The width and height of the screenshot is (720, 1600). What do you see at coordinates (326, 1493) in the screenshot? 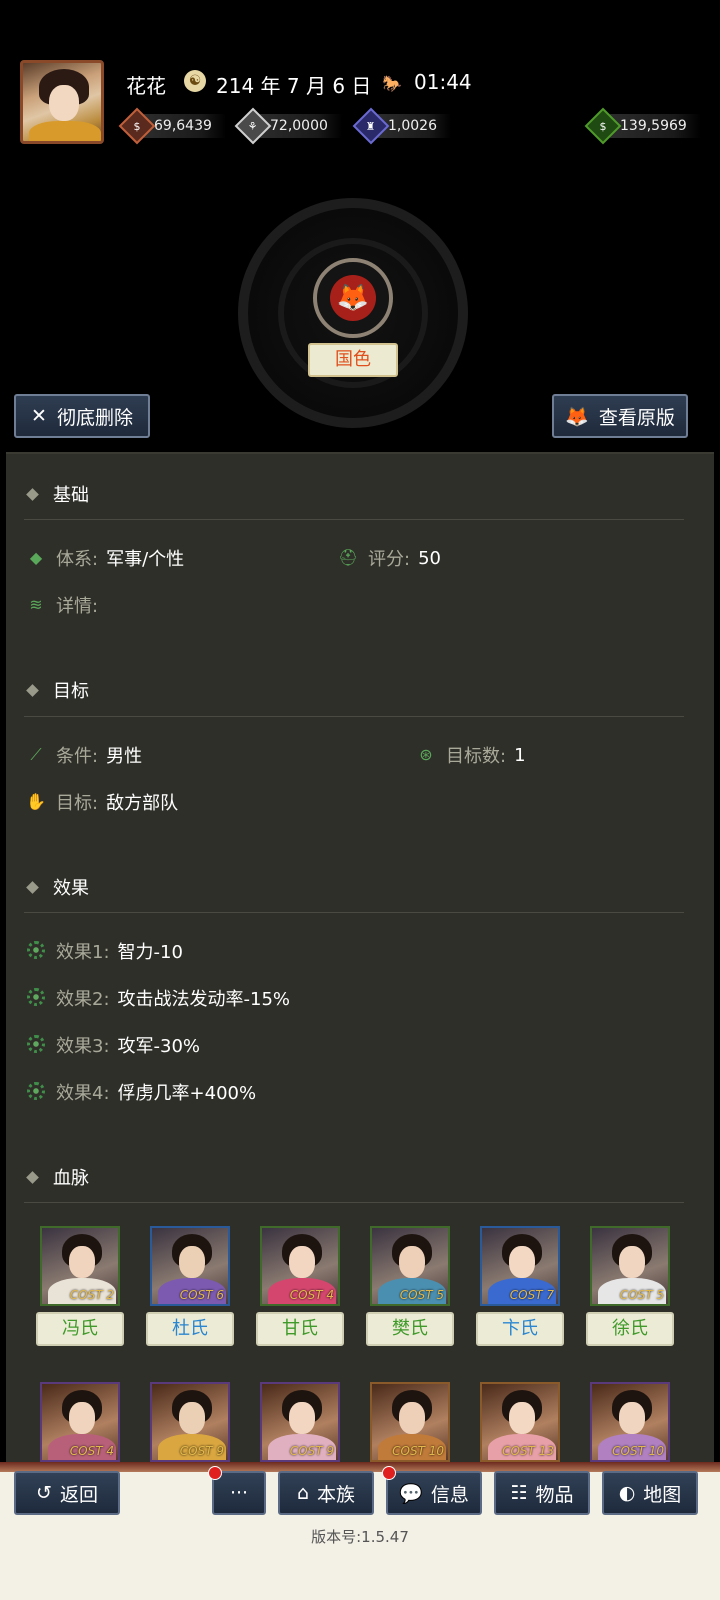
I see `clan-button: ⌂ 本族` at bounding box center [326, 1493].